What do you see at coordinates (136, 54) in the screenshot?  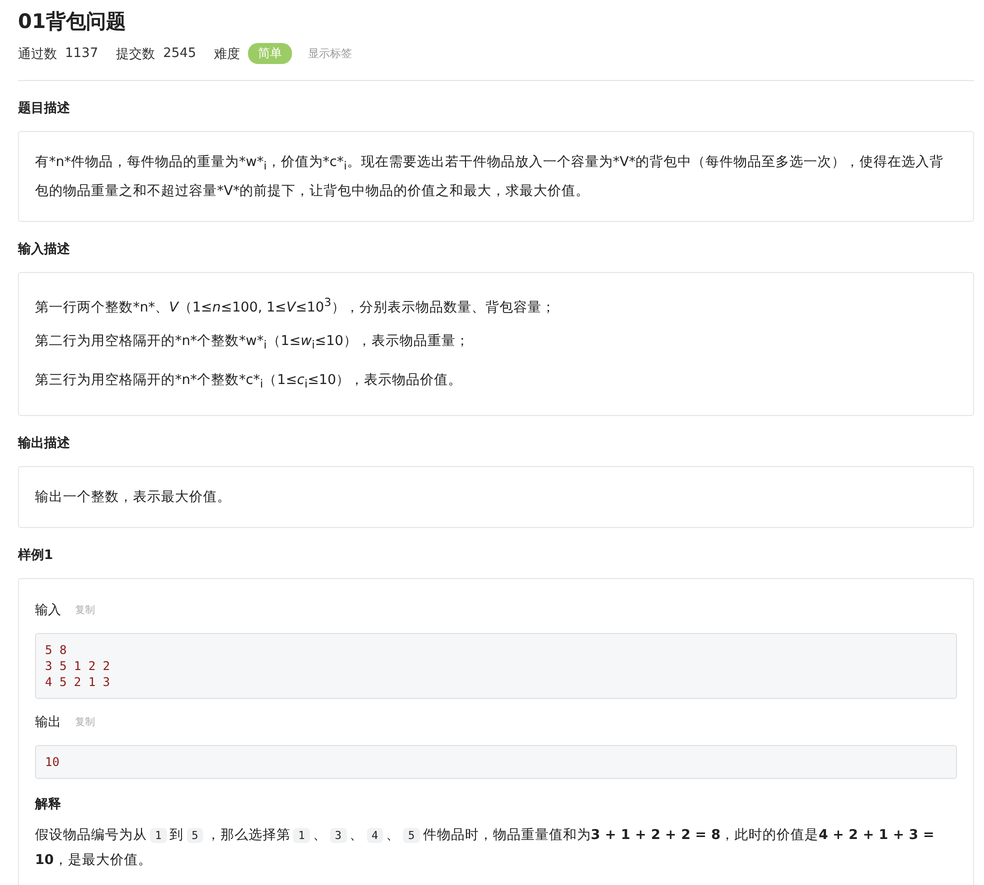 I see `stat-label: 提交数` at bounding box center [136, 54].